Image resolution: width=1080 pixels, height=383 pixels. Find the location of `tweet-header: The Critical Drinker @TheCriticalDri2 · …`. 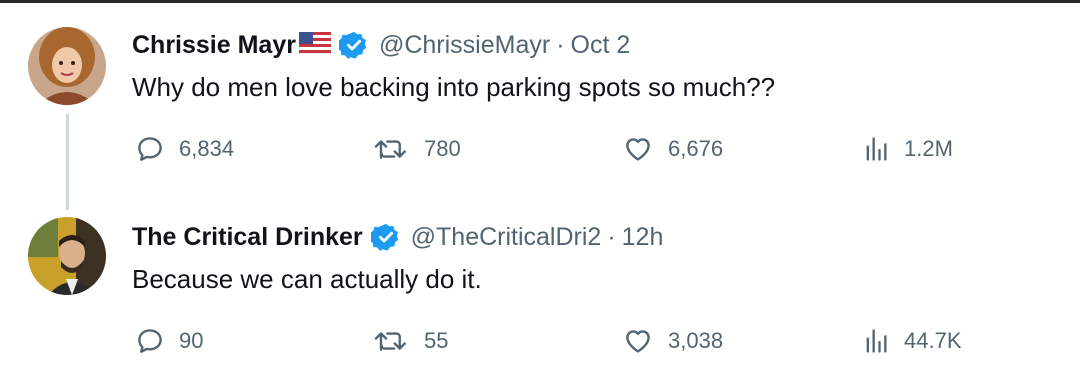

tweet-header: The Critical Drinker @TheCriticalDri2 · … is located at coordinates (397, 237).